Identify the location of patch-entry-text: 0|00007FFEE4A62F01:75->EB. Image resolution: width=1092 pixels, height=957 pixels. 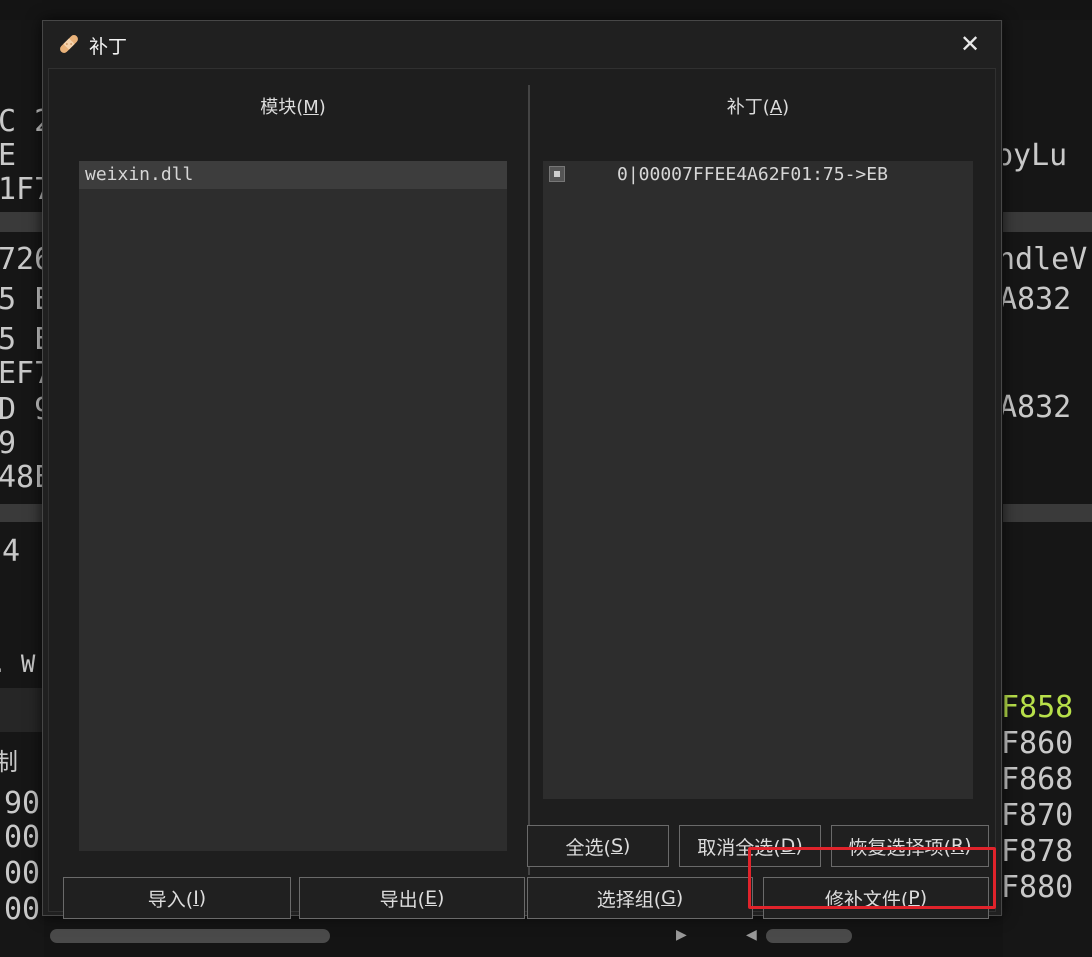
(752, 174).